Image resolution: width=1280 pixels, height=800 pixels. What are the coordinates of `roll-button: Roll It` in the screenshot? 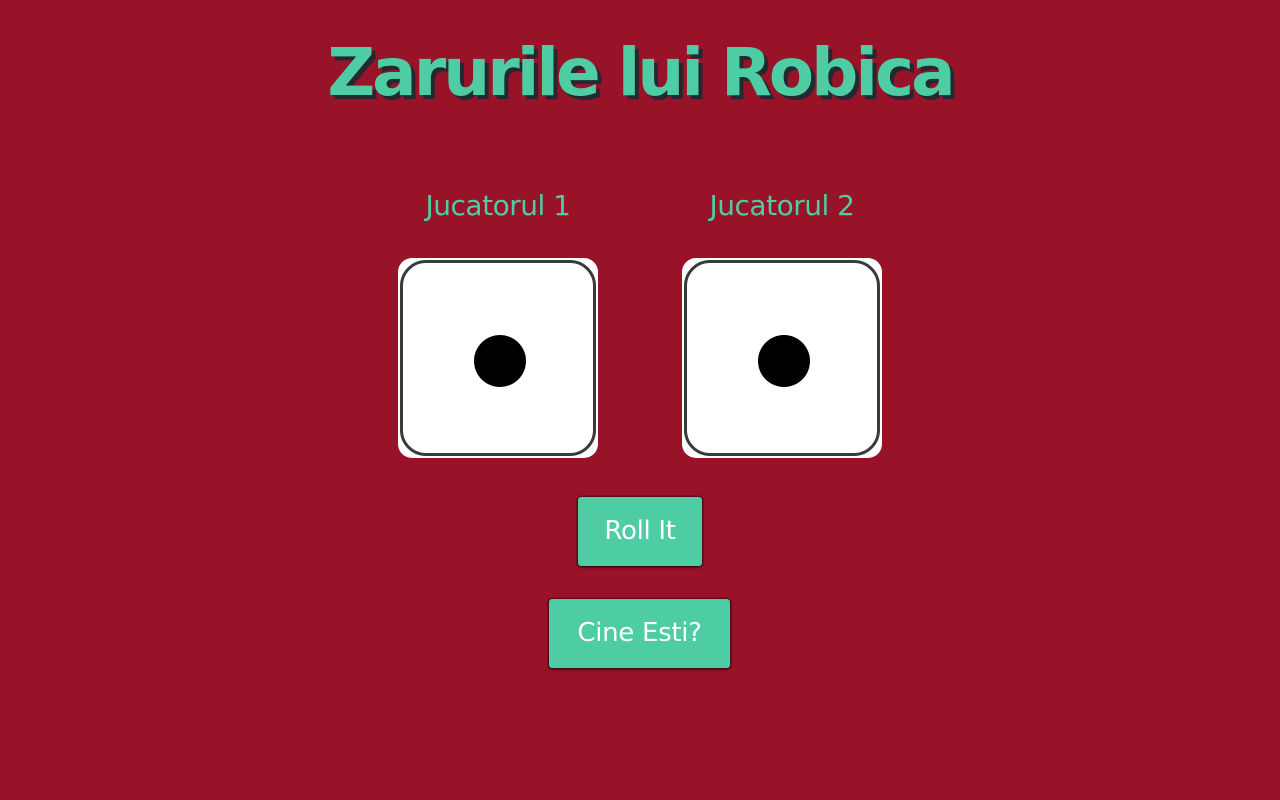 It's located at (640, 531).